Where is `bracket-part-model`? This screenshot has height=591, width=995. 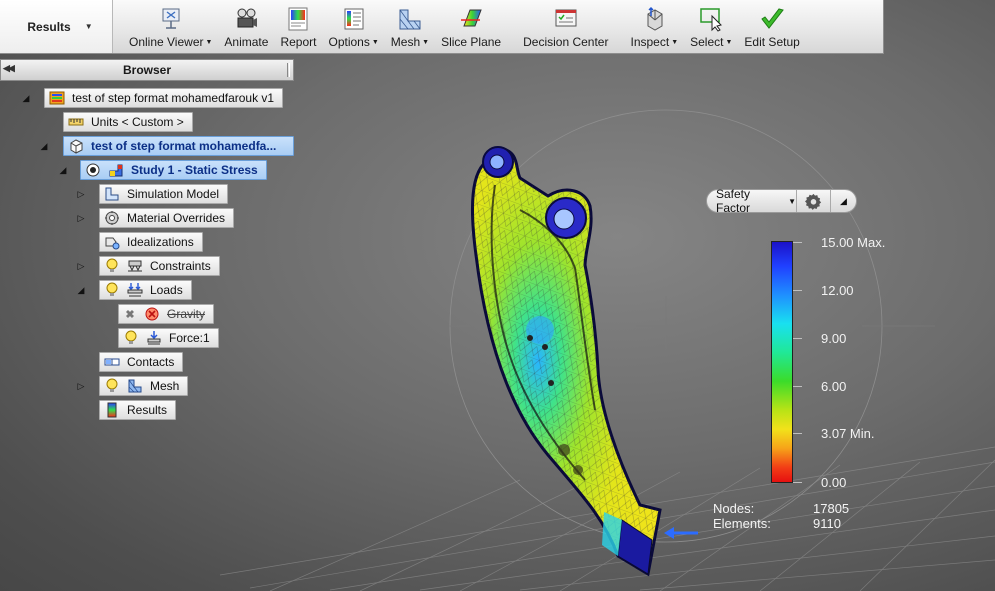 bracket-part-model is located at coordinates (566, 361).